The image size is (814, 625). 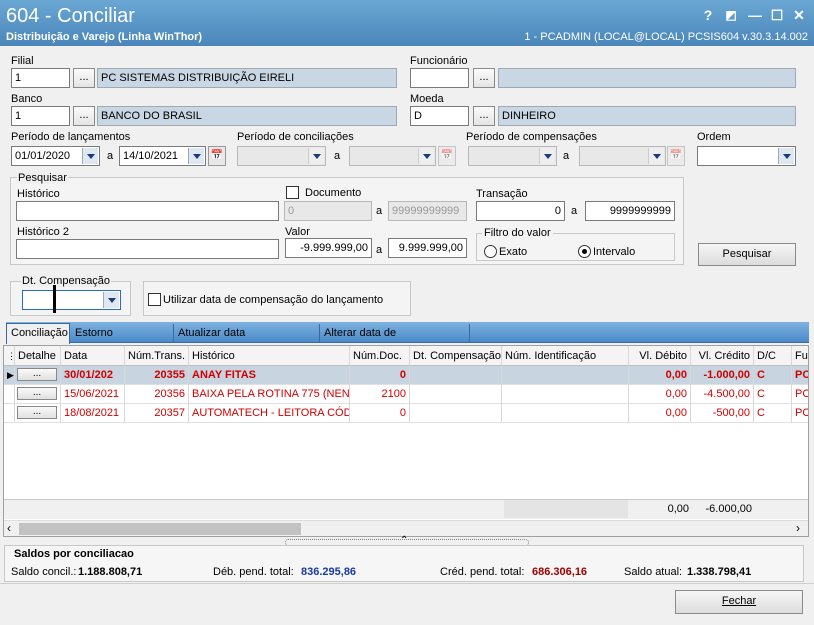 I want to click on tab-atualizar-data: Atualizar data compensação, so click(x=247, y=341).